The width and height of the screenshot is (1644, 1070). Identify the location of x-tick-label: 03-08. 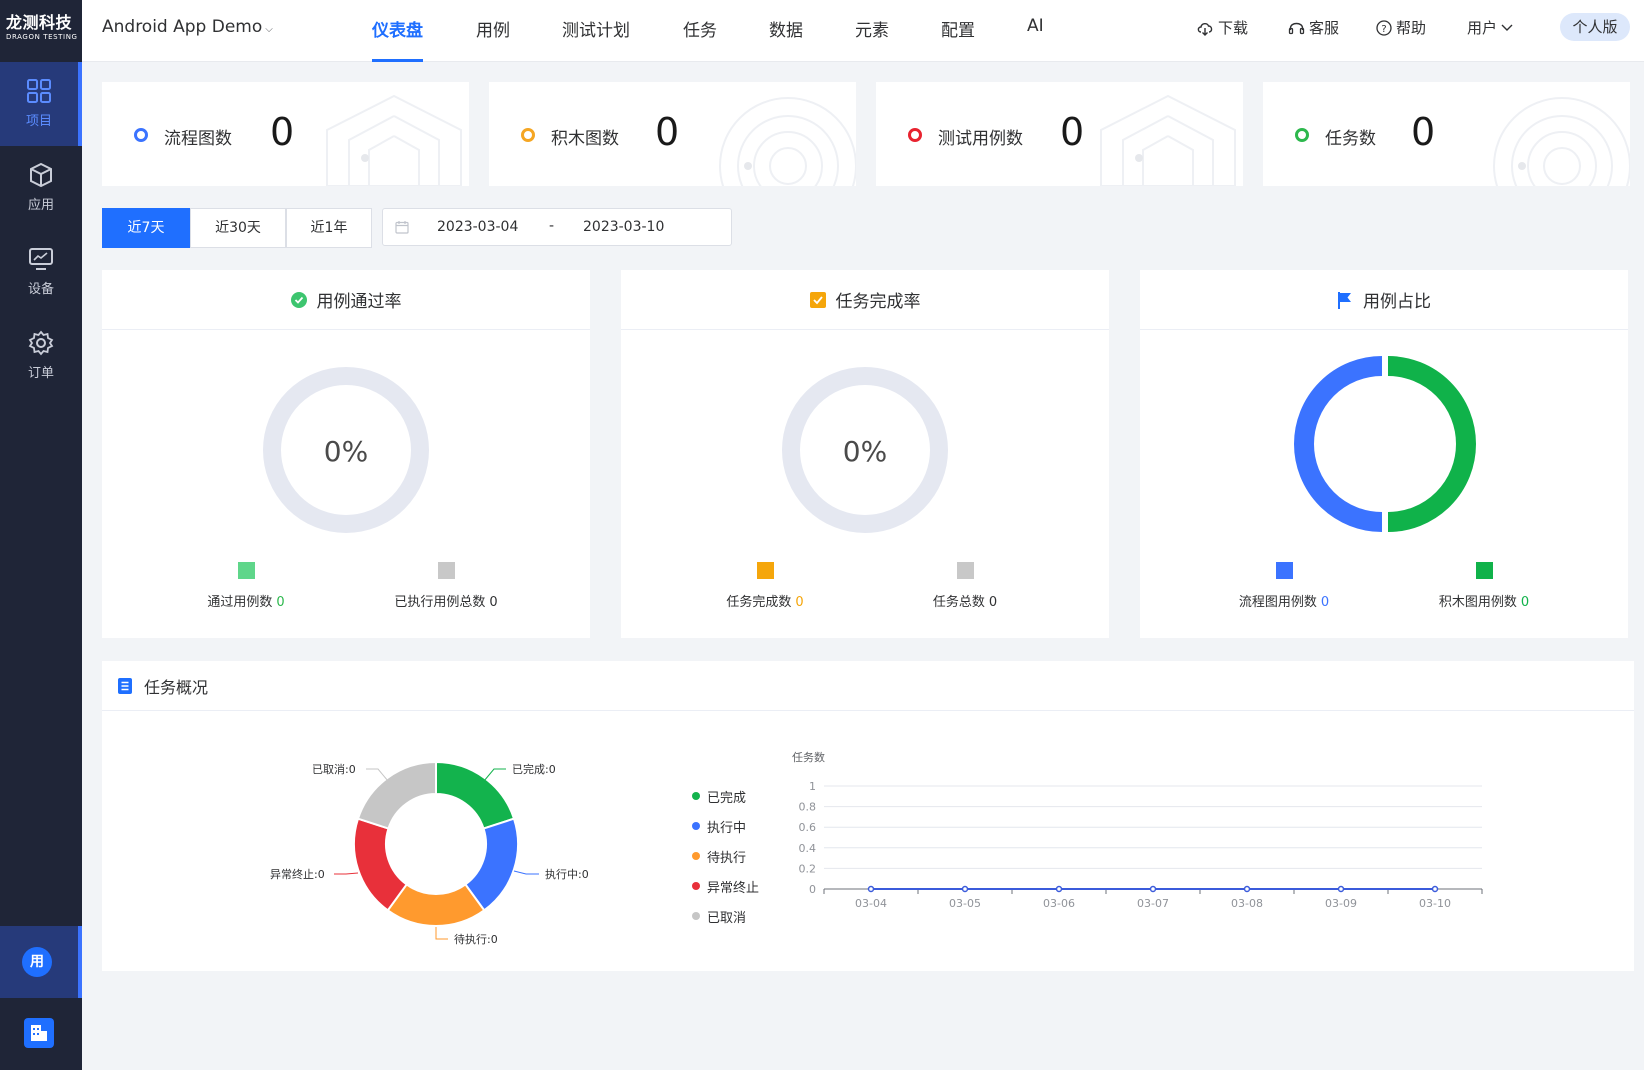
(1247, 903).